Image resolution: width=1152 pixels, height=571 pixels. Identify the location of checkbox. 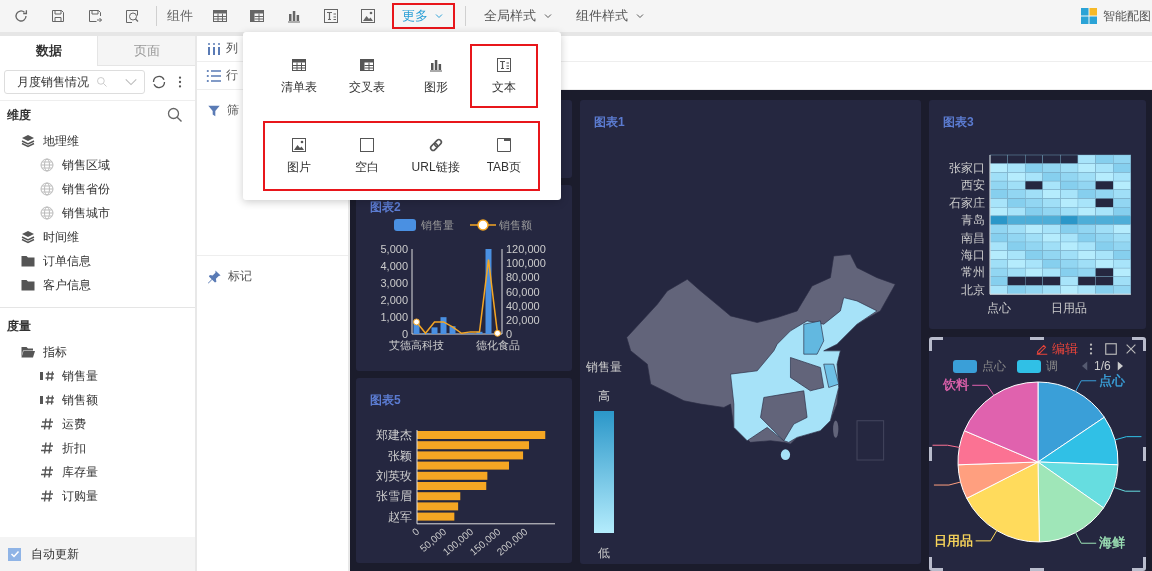
(14, 554).